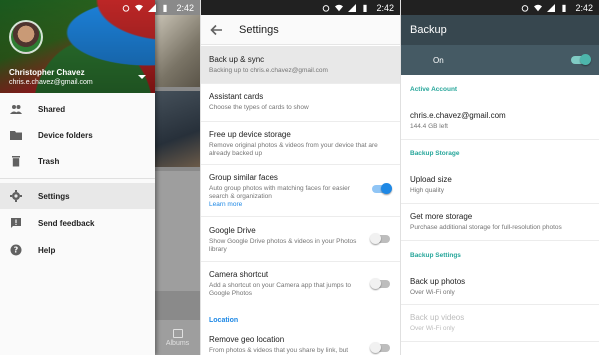  I want to click on setting-title: Assistant cards, so click(236, 96).